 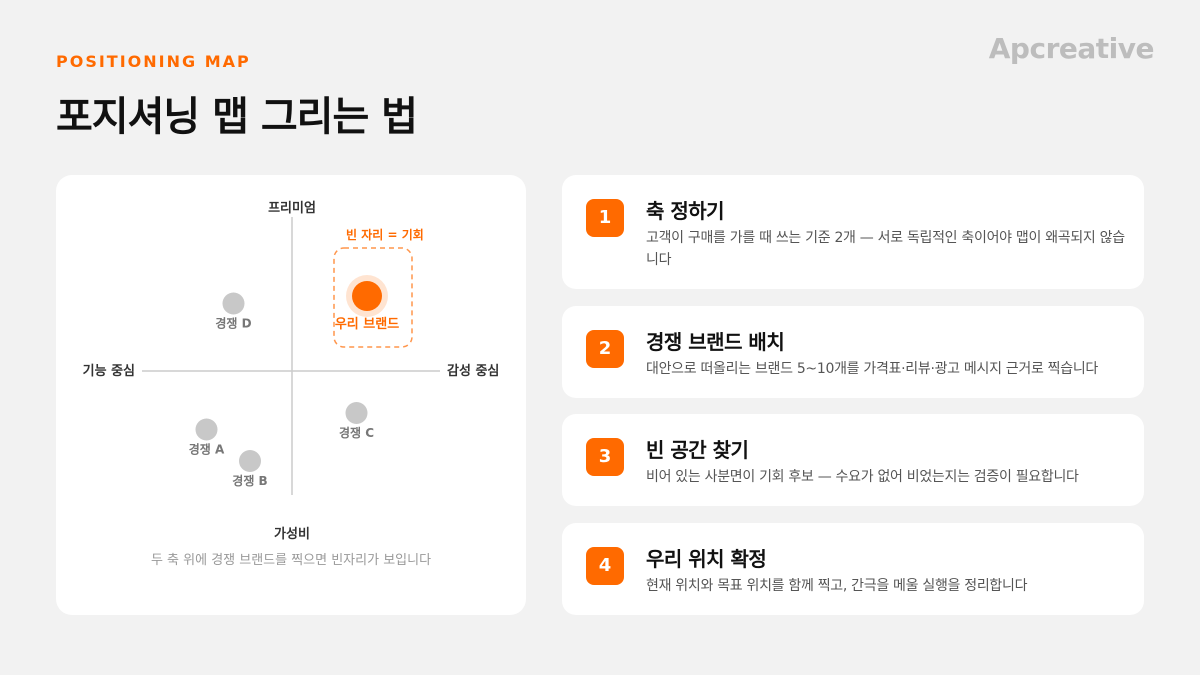 I want to click on brand-logo: Apcreative, so click(x=1071, y=48).